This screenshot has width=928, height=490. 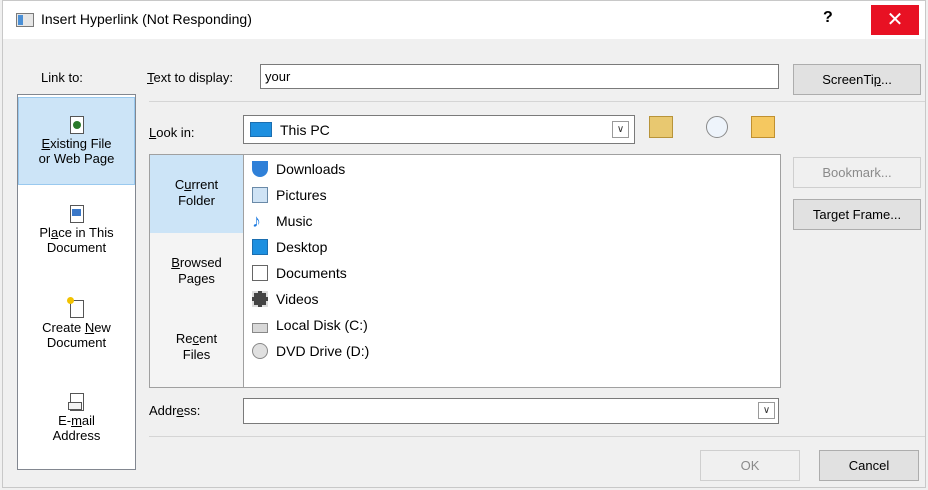 I want to click on place-recent-files: Recent Files, so click(x=196, y=351).